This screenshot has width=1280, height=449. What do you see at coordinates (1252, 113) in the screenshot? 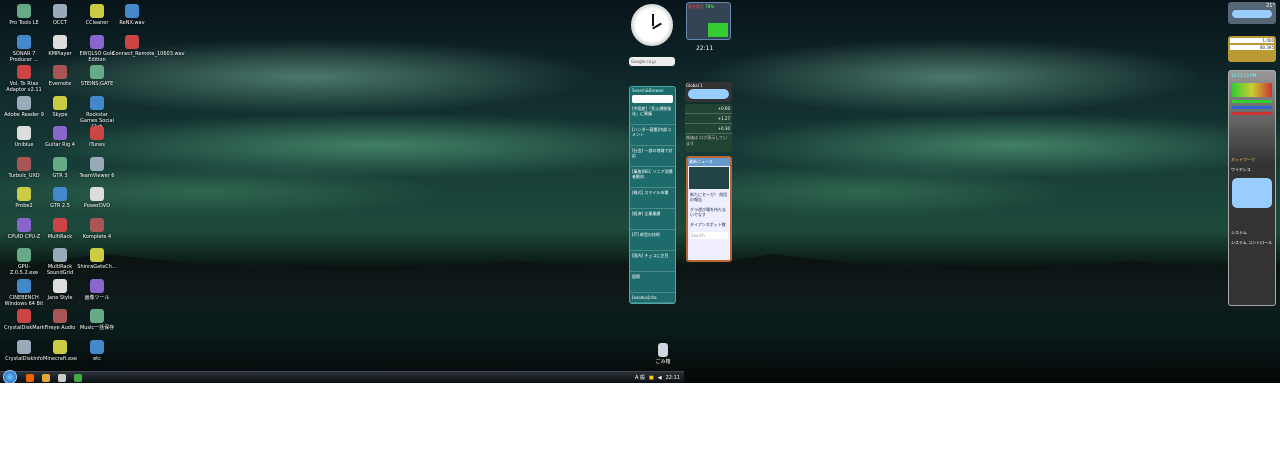
I see `disk-bar` at bounding box center [1252, 113].